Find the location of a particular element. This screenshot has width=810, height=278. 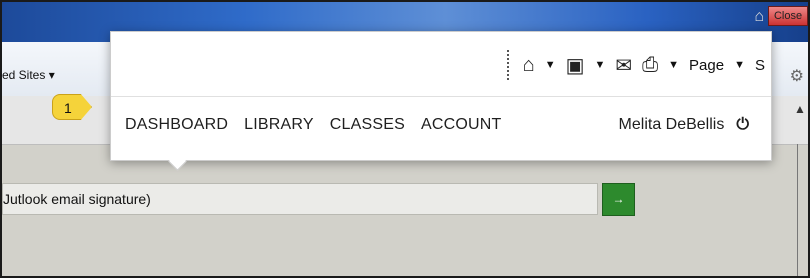

print-icon: ⎙ is located at coordinates (650, 65).